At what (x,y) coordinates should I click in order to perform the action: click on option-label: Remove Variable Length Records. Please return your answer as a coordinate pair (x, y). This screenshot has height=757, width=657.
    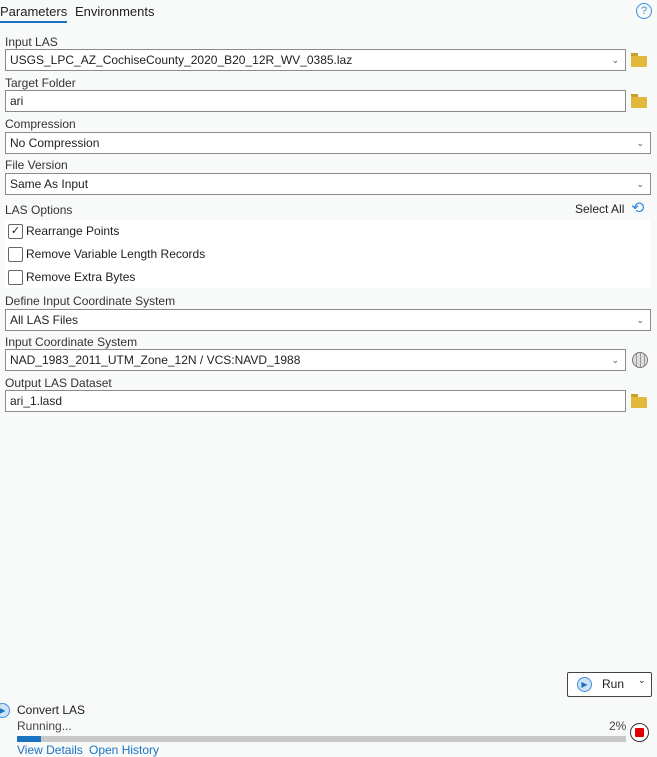
    Looking at the image, I should click on (116, 254).